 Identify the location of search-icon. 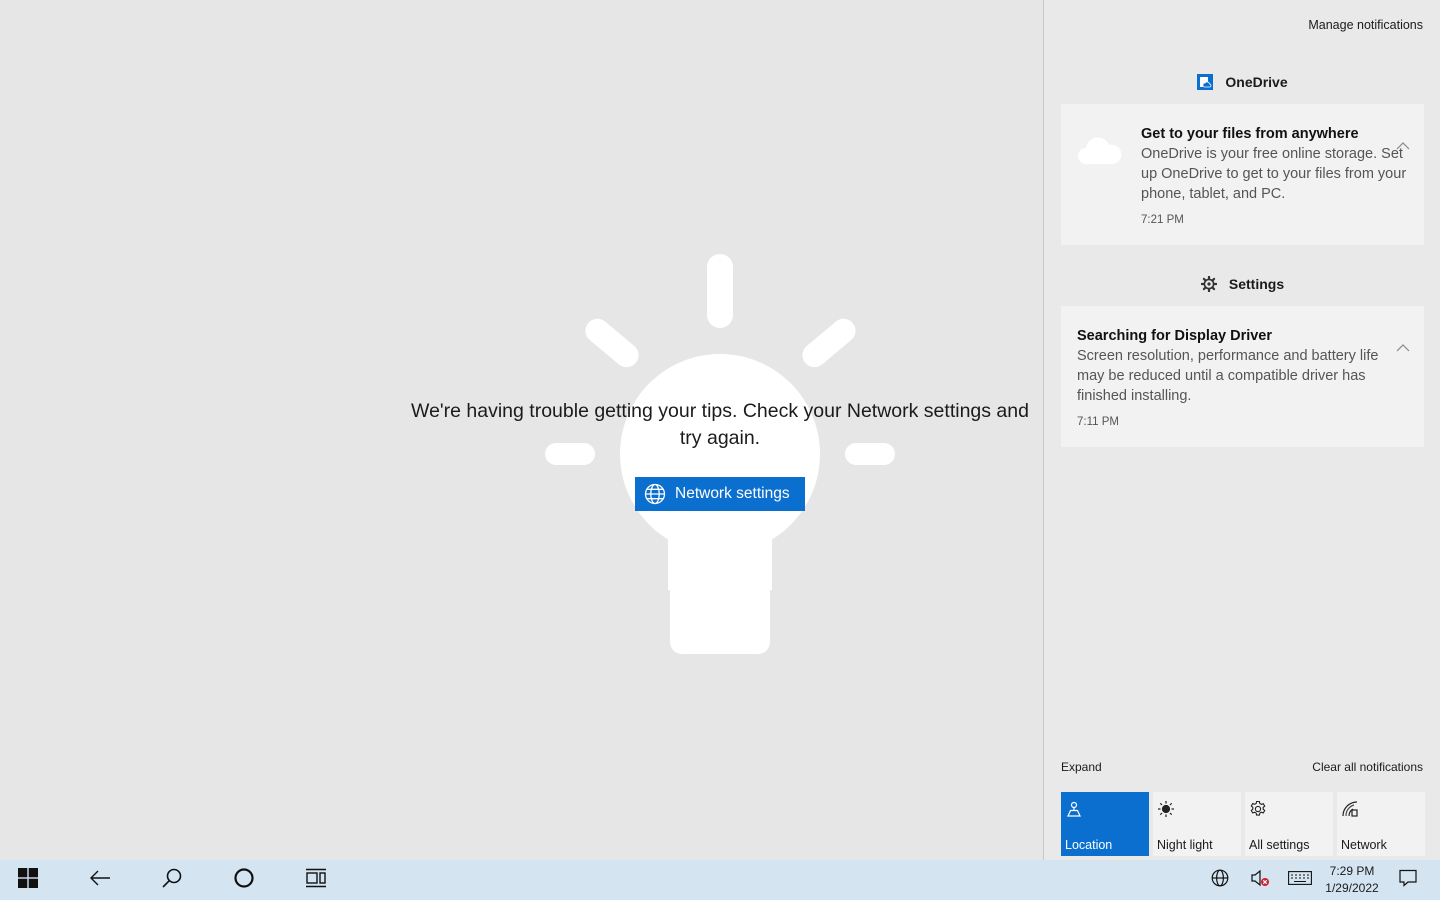
(172, 880).